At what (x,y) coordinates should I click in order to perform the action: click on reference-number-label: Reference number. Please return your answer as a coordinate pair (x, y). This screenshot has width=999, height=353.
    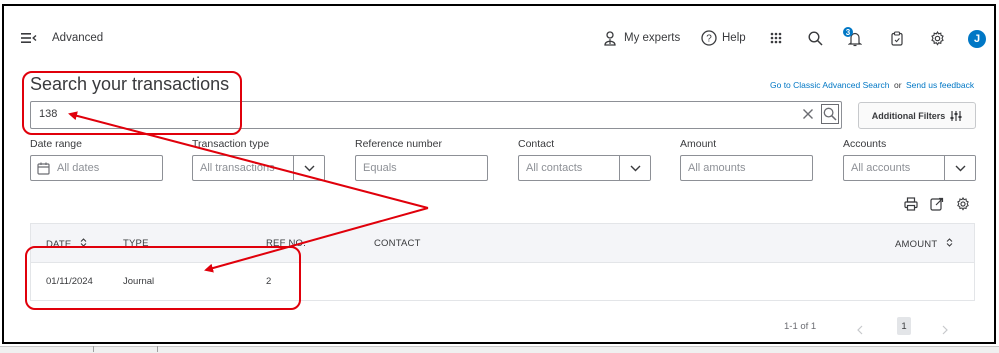
    Looking at the image, I should click on (398, 144).